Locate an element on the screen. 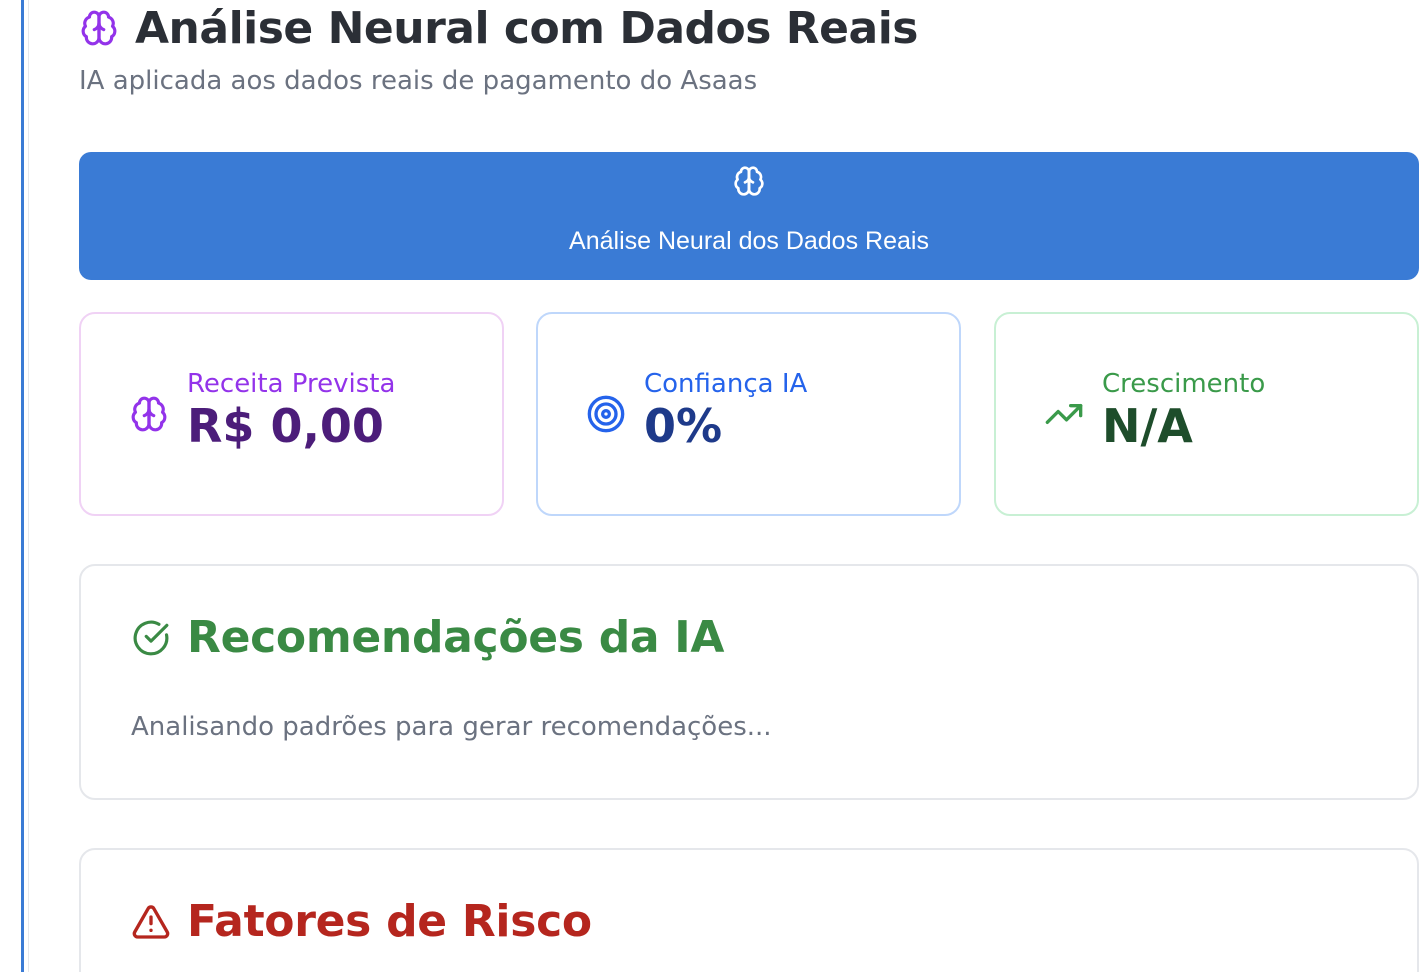  neural-analysis-button-label: Análise Neural dos Dados Reais is located at coordinates (749, 241).